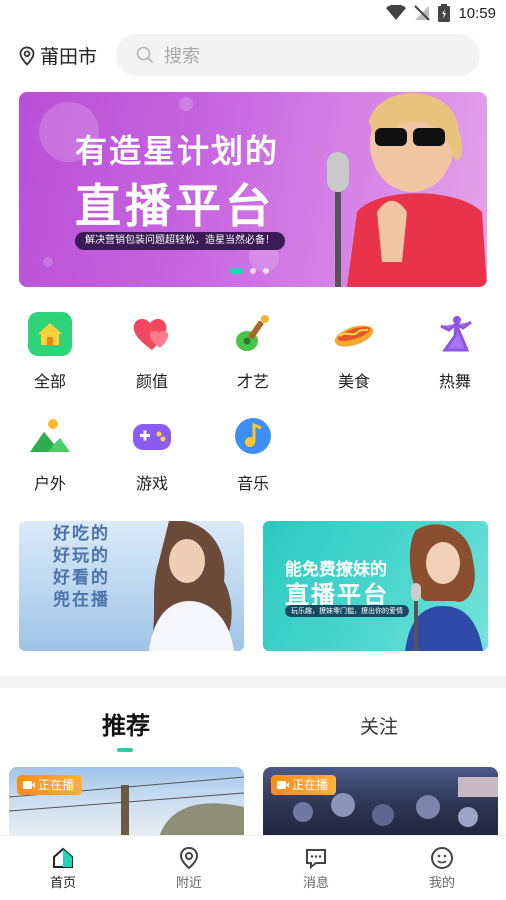  I want to click on category-all: 全部, so click(50, 349).